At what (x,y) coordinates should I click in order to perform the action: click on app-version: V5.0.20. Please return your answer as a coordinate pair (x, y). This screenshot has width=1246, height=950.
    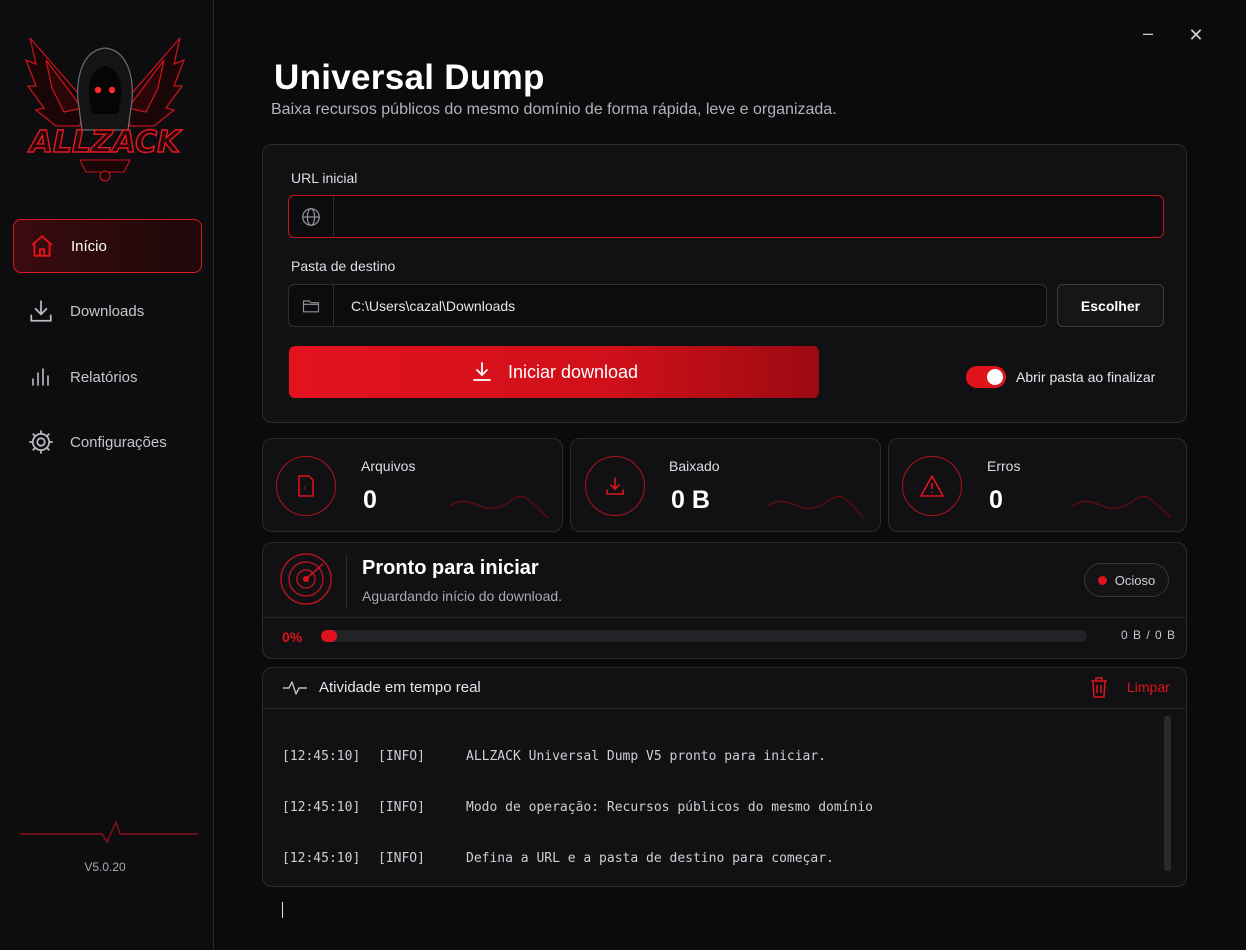
    Looking at the image, I should click on (105, 867).